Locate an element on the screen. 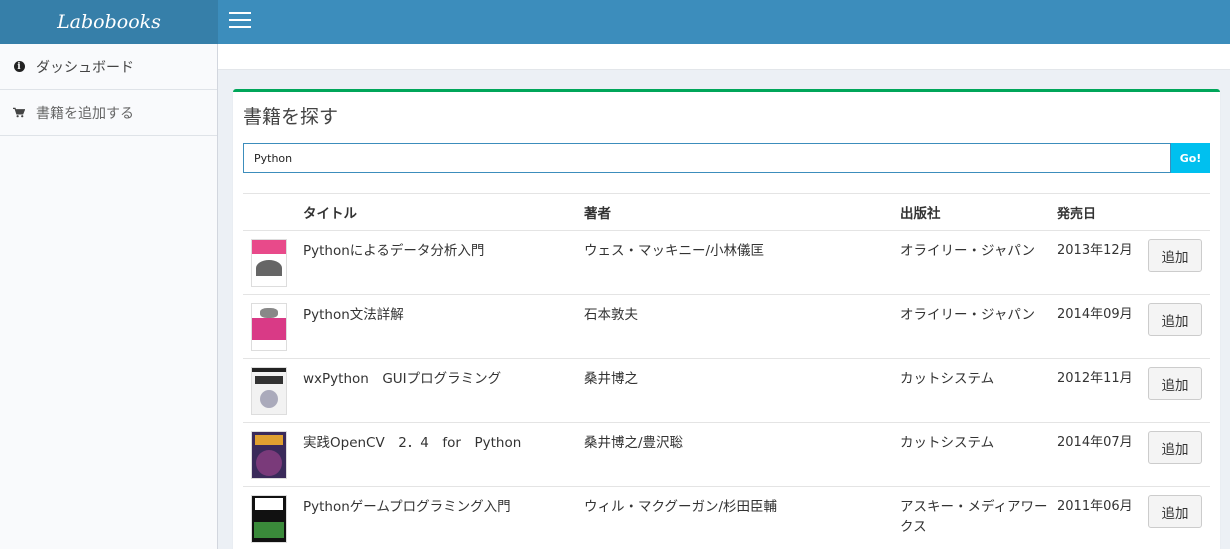 This screenshot has width=1230, height=549. book-release-date: 2014年07月 is located at coordinates (1102, 454).